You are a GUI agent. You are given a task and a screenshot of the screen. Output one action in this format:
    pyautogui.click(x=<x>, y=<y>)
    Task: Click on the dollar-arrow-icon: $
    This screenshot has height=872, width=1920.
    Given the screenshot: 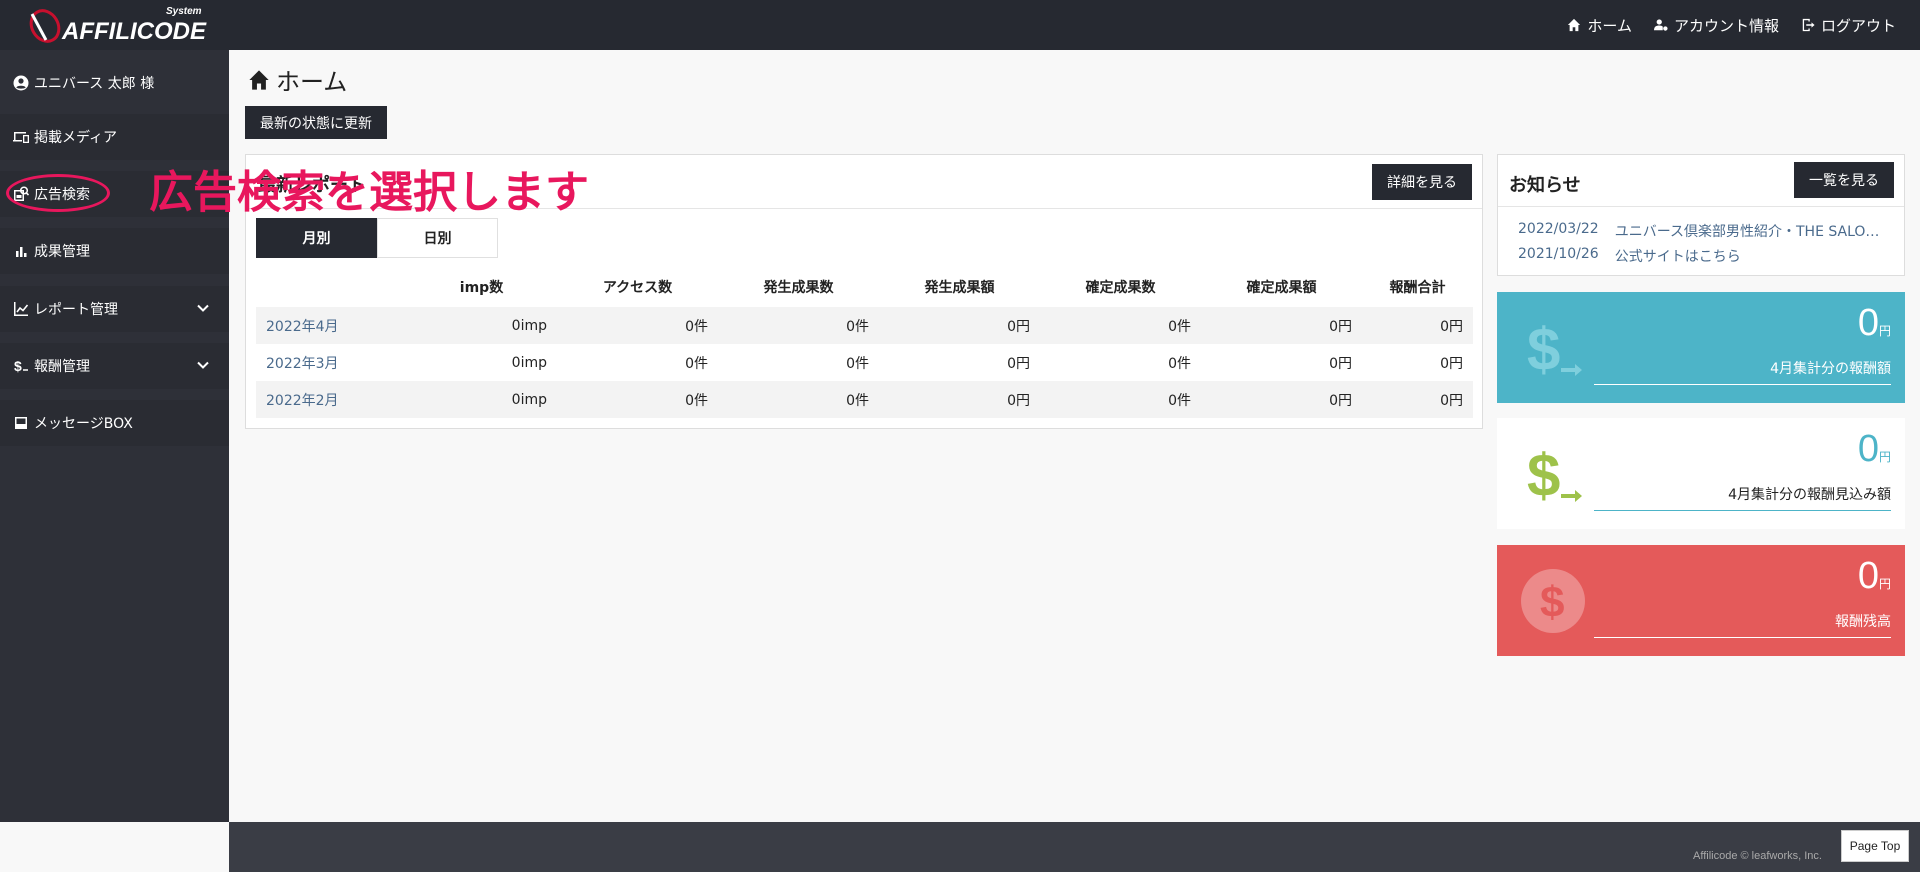 What is the action you would take?
    pyautogui.click(x=1554, y=349)
    